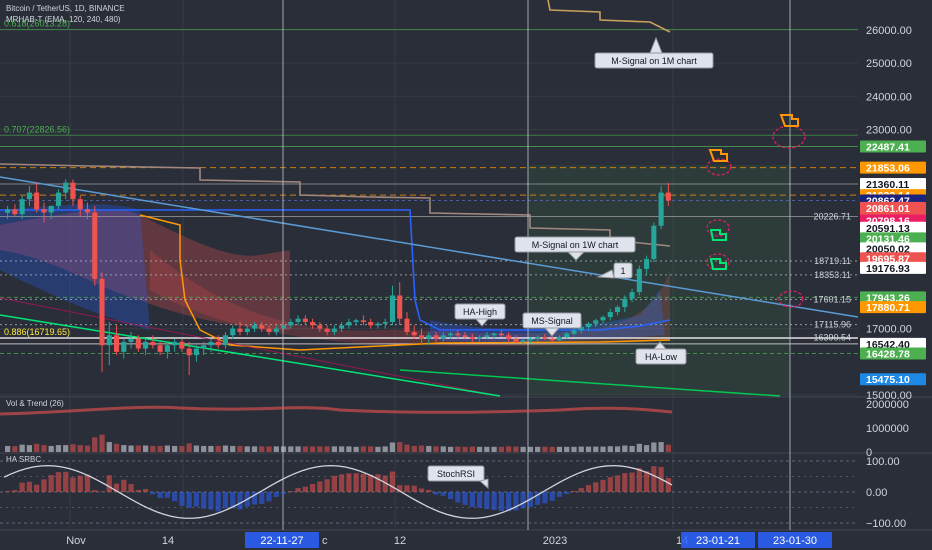  Describe the element at coordinates (893, 268) in the screenshot. I see `price-box-11: 19176.93` at that location.